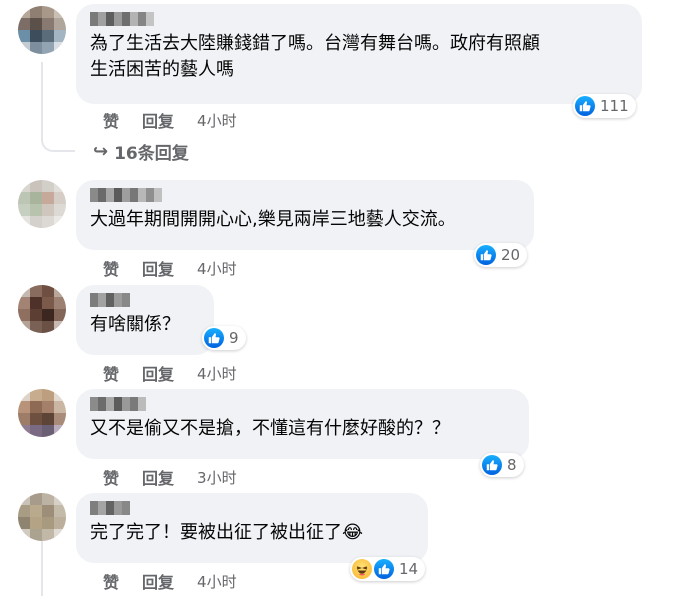 The image size is (700, 596). What do you see at coordinates (511, 255) in the screenshot?
I see `reaction-count: 20` at bounding box center [511, 255].